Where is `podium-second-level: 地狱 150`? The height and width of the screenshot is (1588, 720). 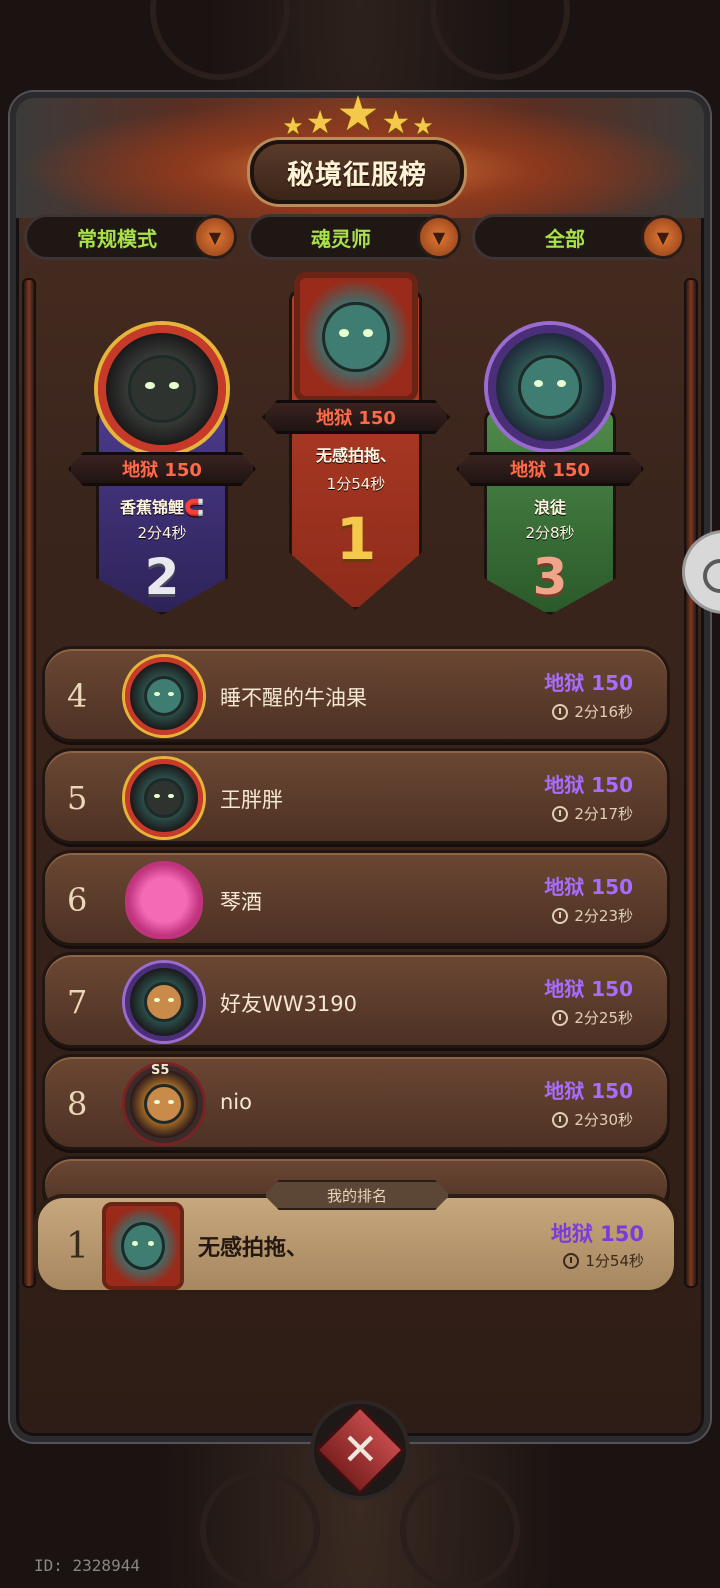 podium-second-level: 地狱 150 is located at coordinates (162, 469).